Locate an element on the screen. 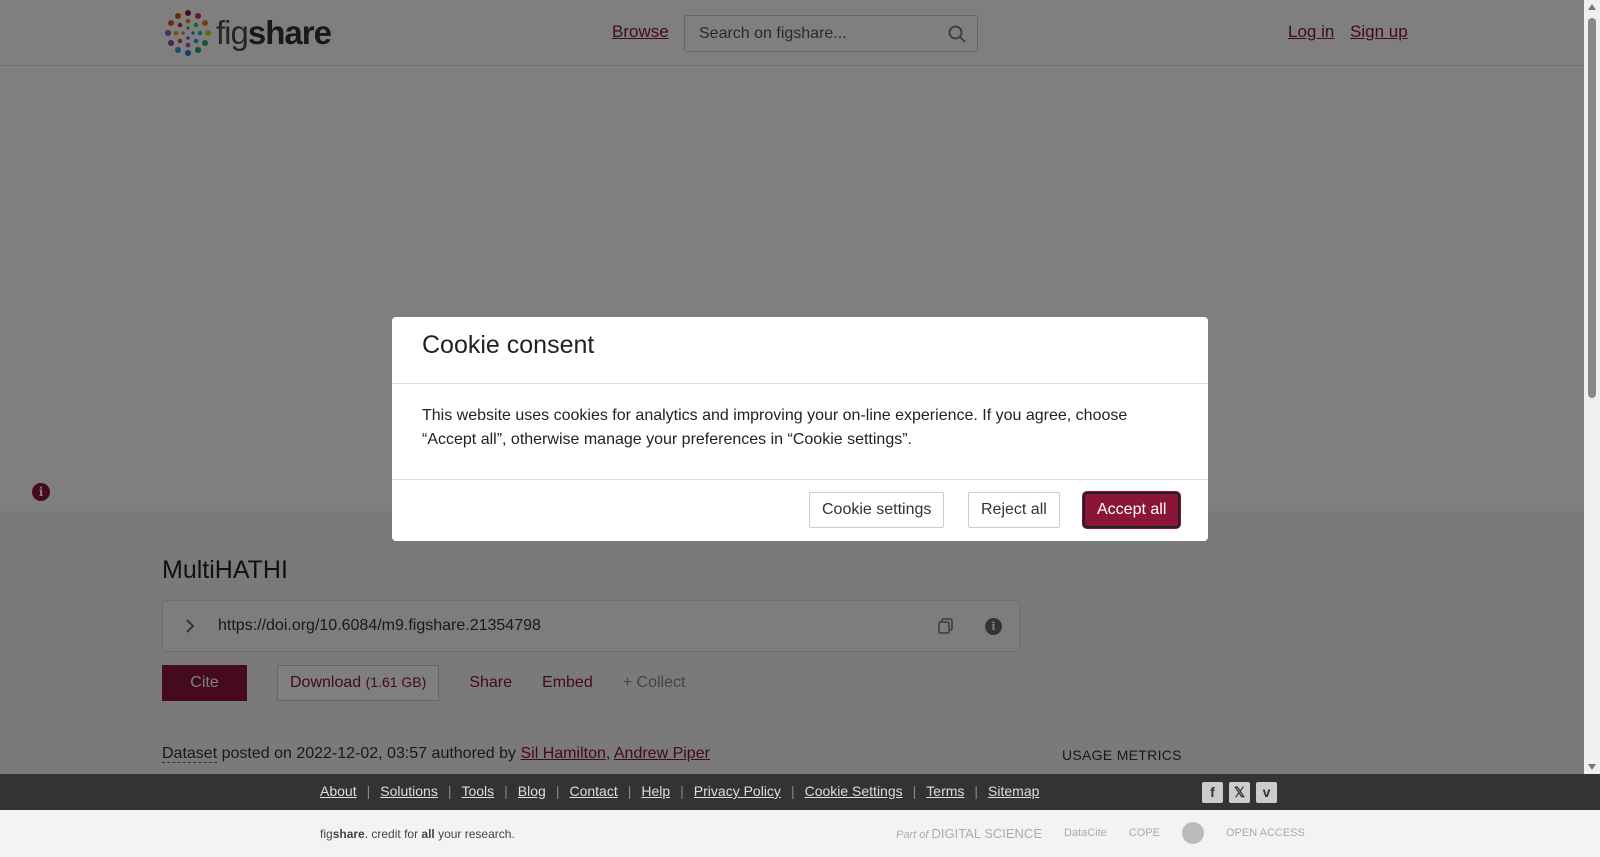  footer-link-contact: Contact is located at coordinates (593, 791).